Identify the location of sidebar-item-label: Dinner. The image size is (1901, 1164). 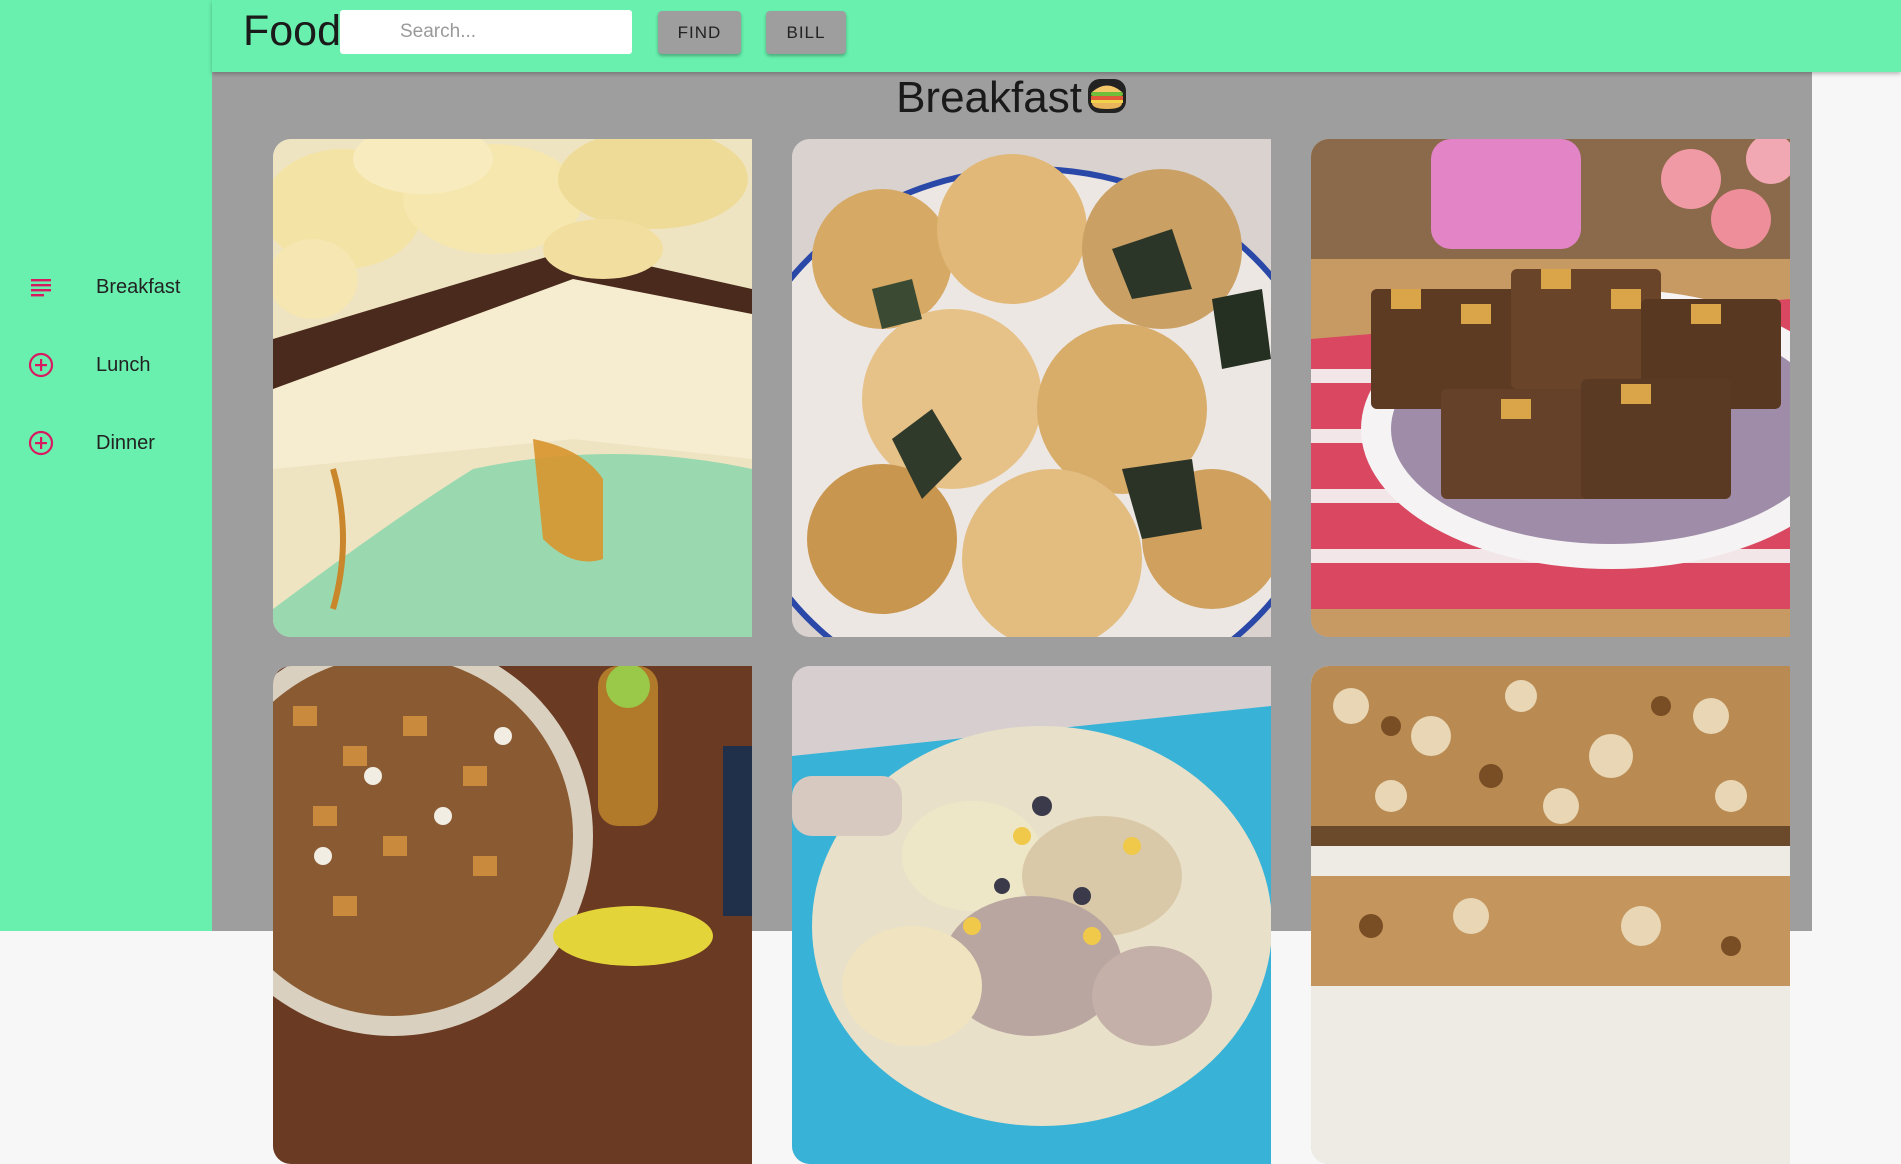
(125, 442).